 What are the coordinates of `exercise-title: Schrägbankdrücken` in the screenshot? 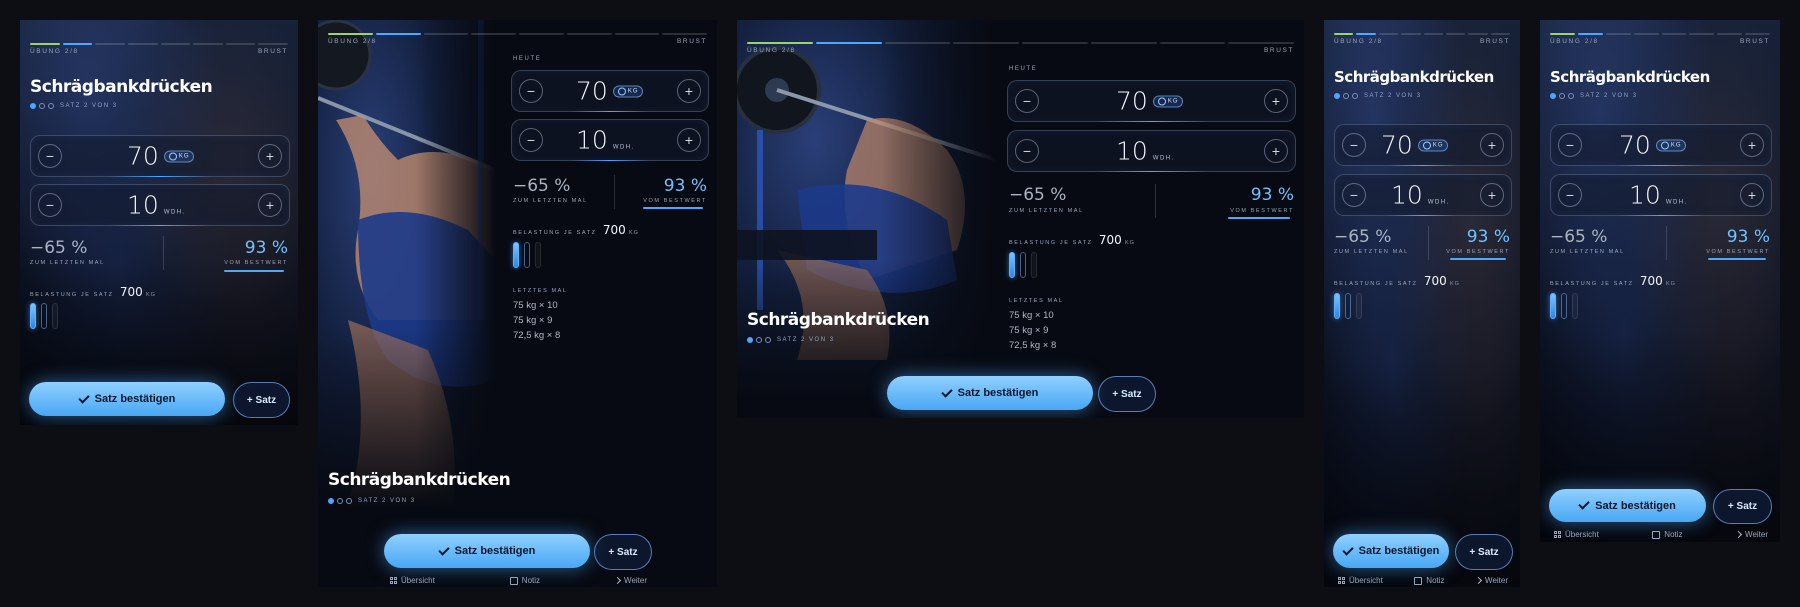 It's located at (1414, 77).